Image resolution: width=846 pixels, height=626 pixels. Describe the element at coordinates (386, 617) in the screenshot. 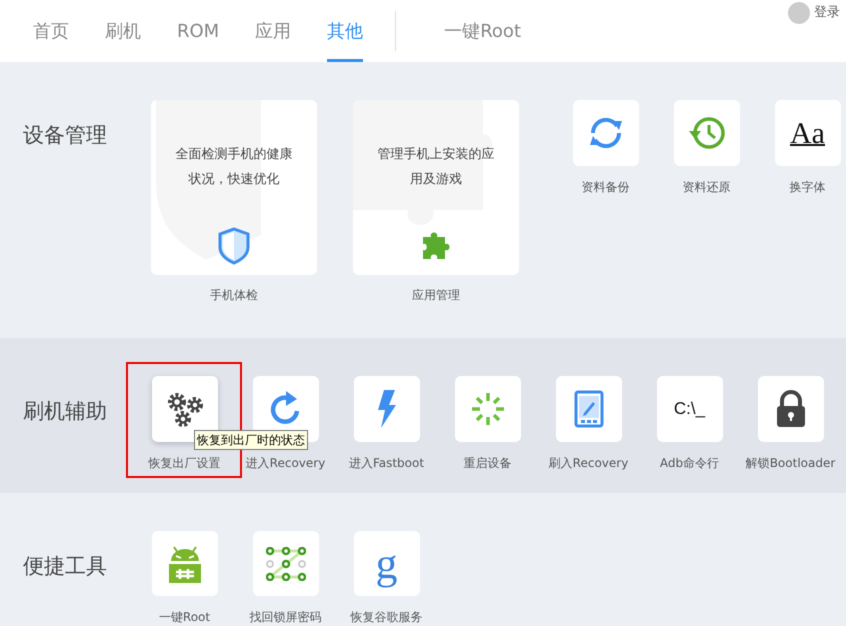

I see `tool-label: 恢复谷歌服务` at that location.